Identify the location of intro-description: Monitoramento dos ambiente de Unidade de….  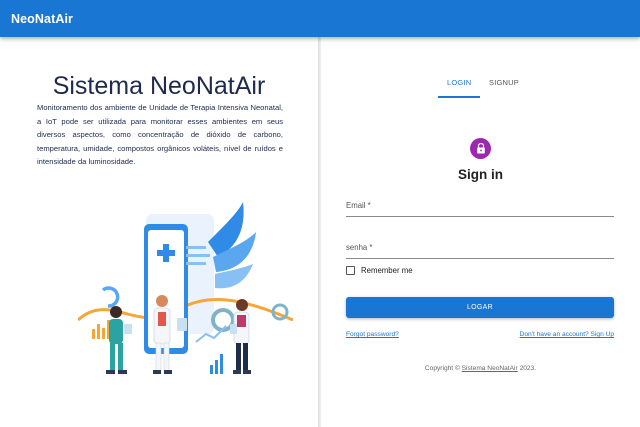
(160, 135).